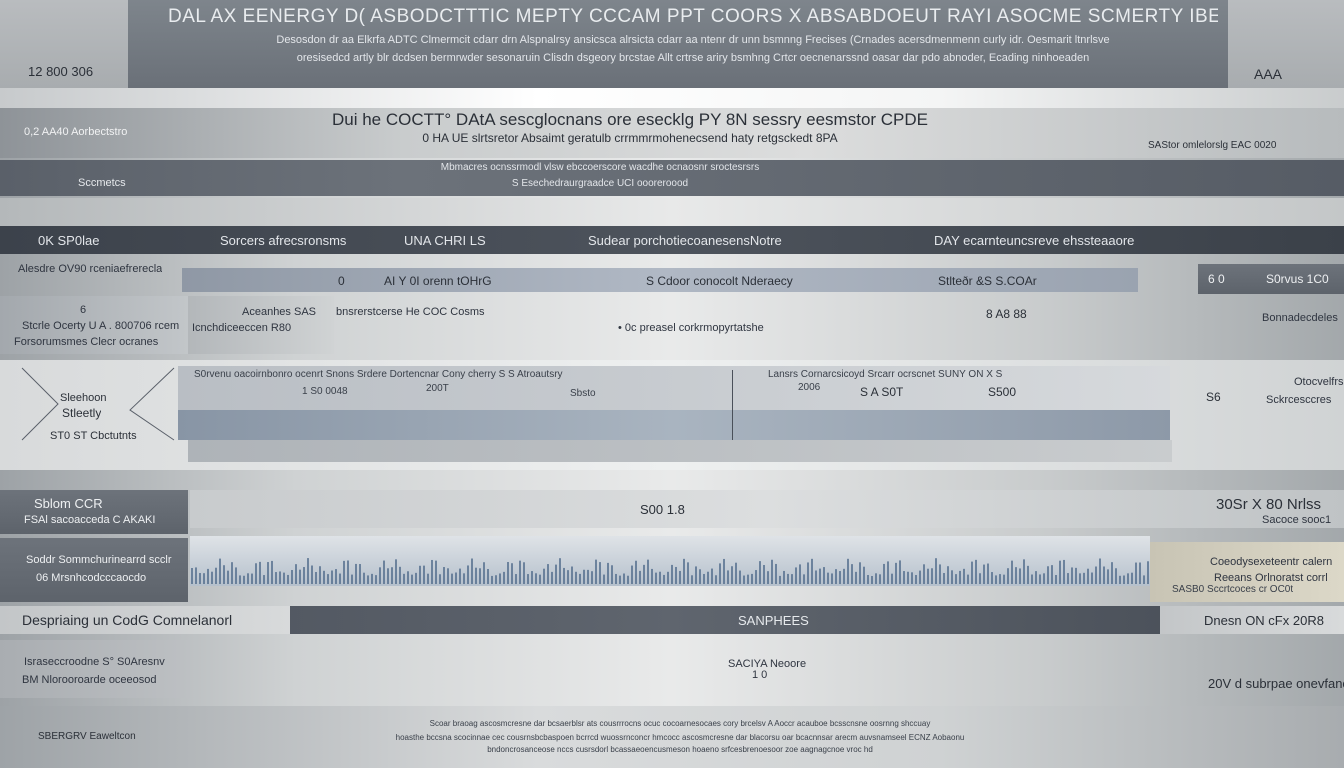 Image resolution: width=1344 pixels, height=768 pixels. I want to click on row-value: 8 A8 88, so click(1006, 314).